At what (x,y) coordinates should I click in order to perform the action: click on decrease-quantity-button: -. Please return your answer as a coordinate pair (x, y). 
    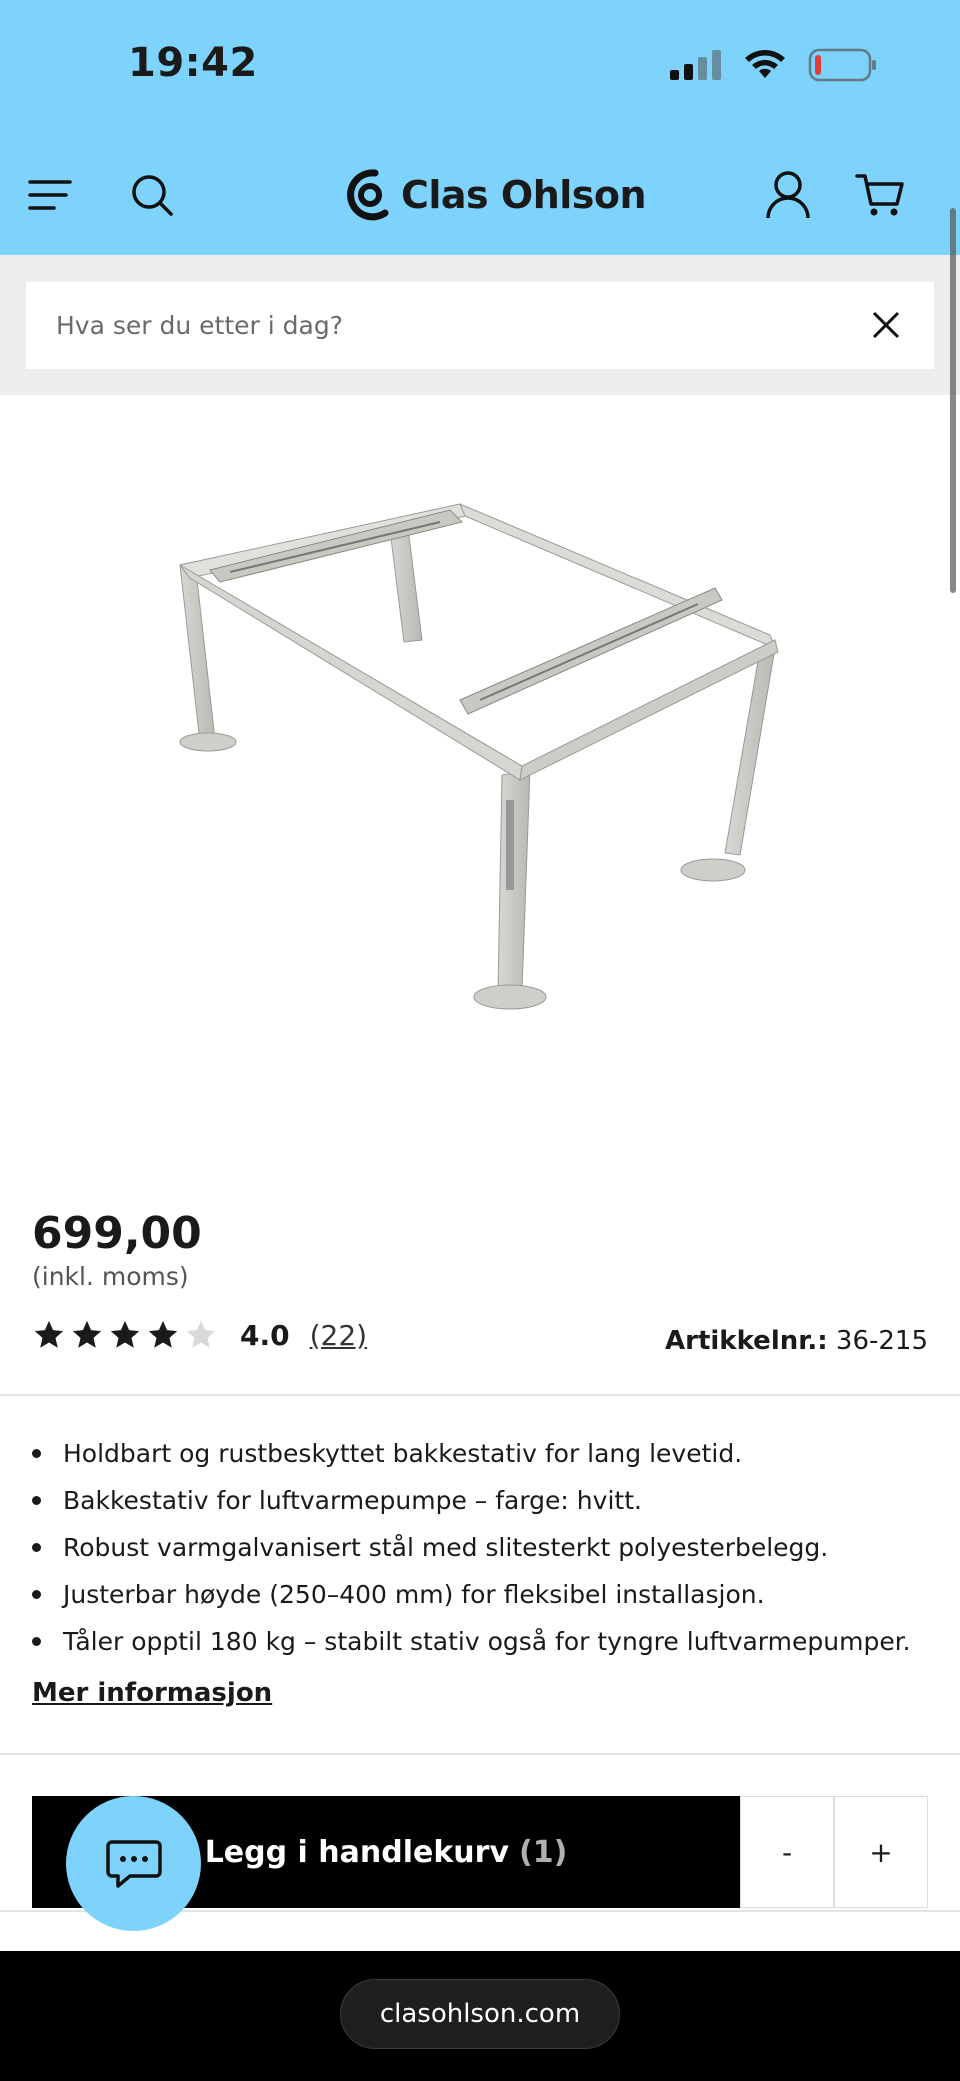
    Looking at the image, I should click on (787, 1852).